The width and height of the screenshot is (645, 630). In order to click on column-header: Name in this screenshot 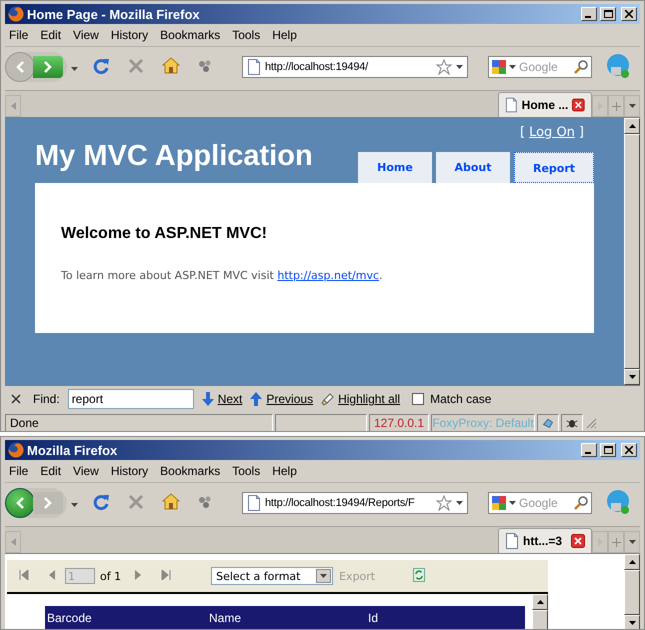, I will do `click(225, 618)`.